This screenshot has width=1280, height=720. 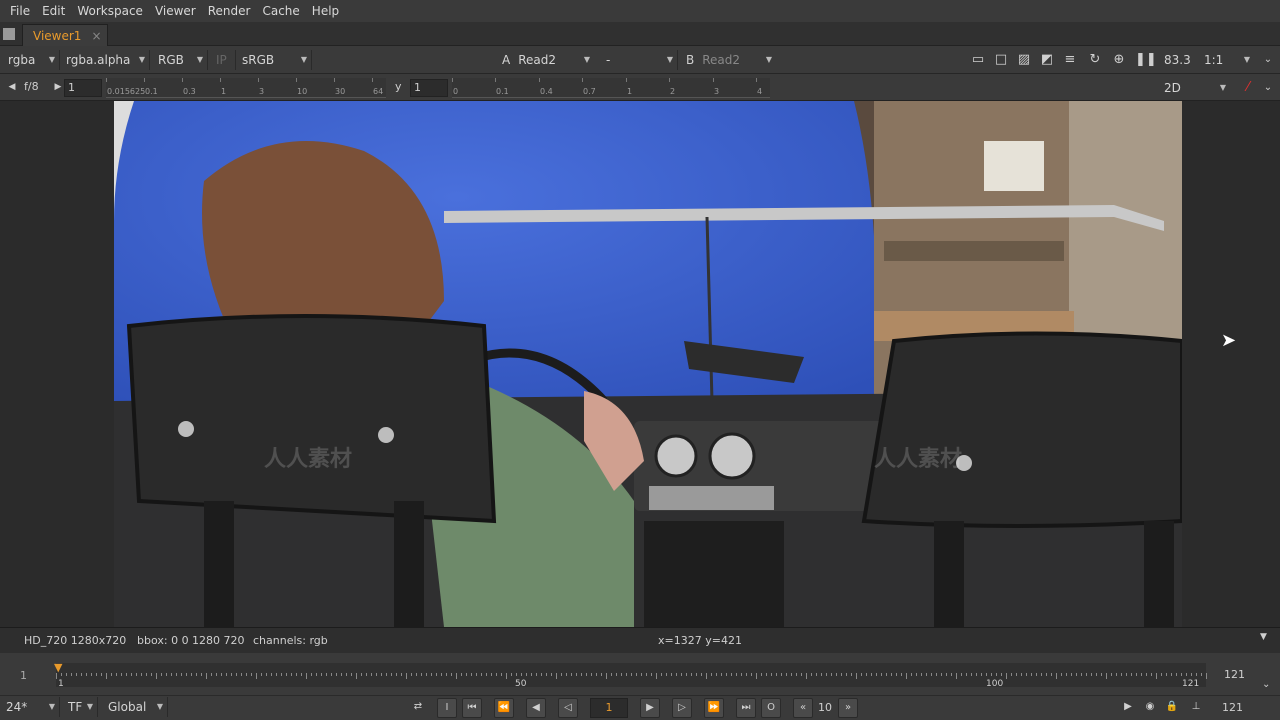 What do you see at coordinates (746, 708) in the screenshot?
I see `last-frame-button: ⏭` at bounding box center [746, 708].